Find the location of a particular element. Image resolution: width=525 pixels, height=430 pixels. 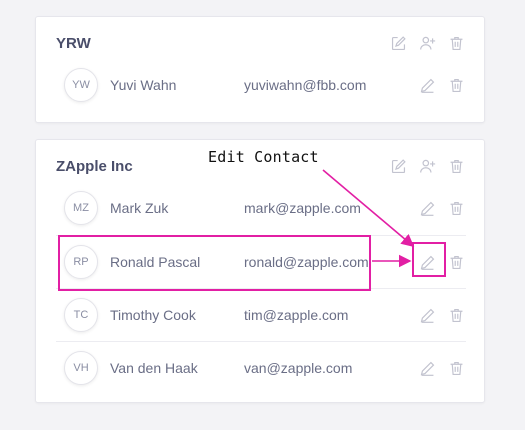

group-title: YRW is located at coordinates (73, 43).